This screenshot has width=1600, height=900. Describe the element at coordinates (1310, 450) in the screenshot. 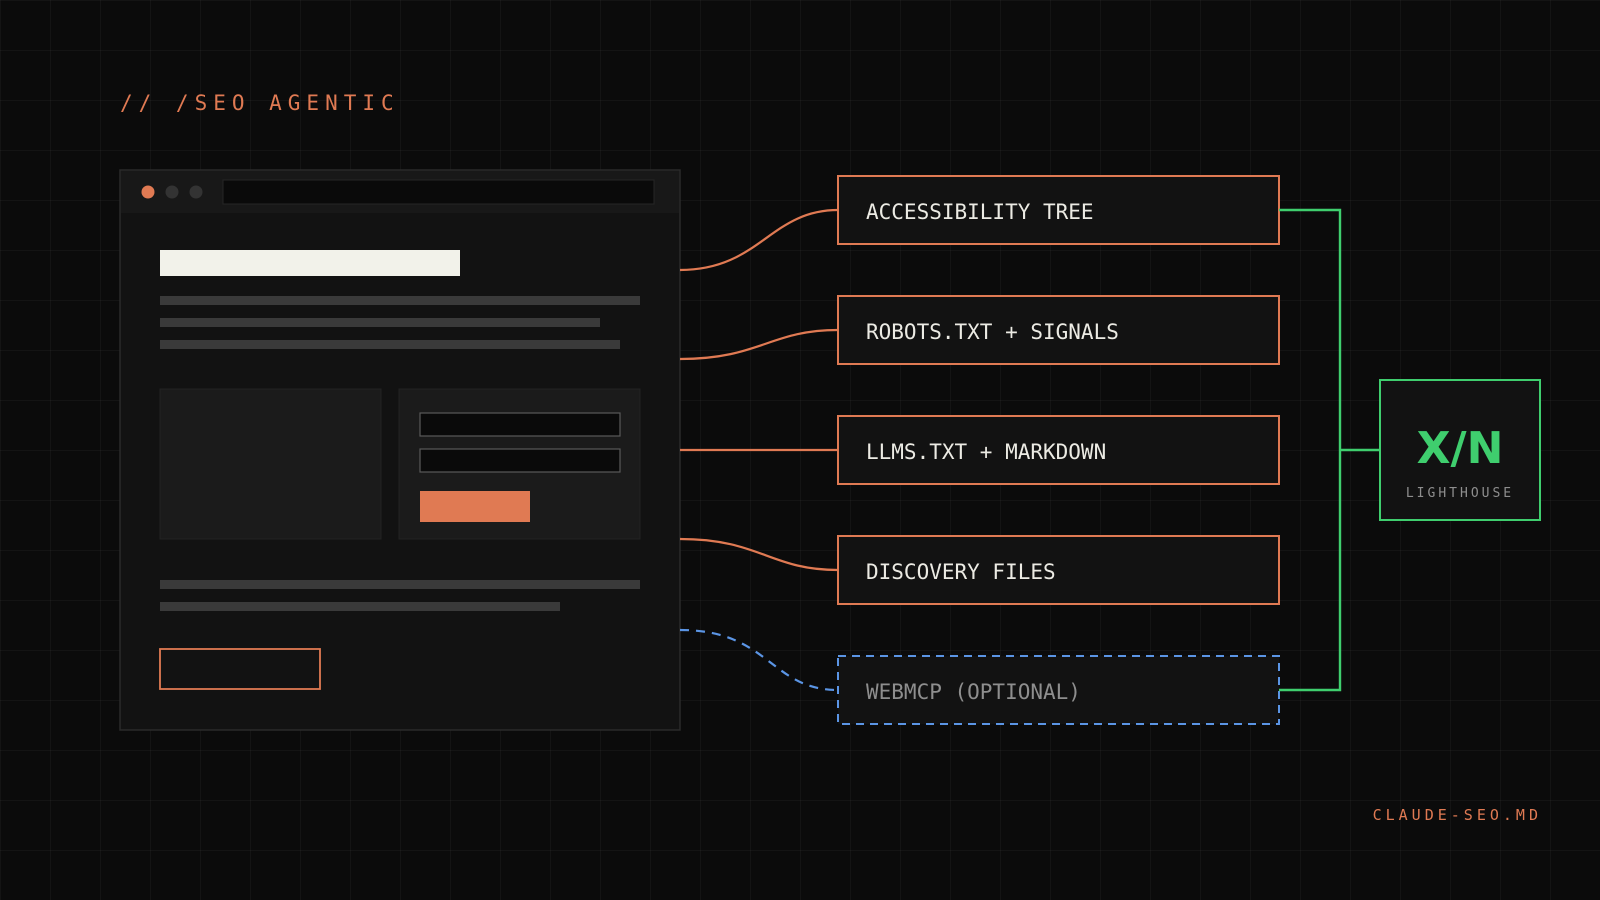

I see `bracket-line` at that location.